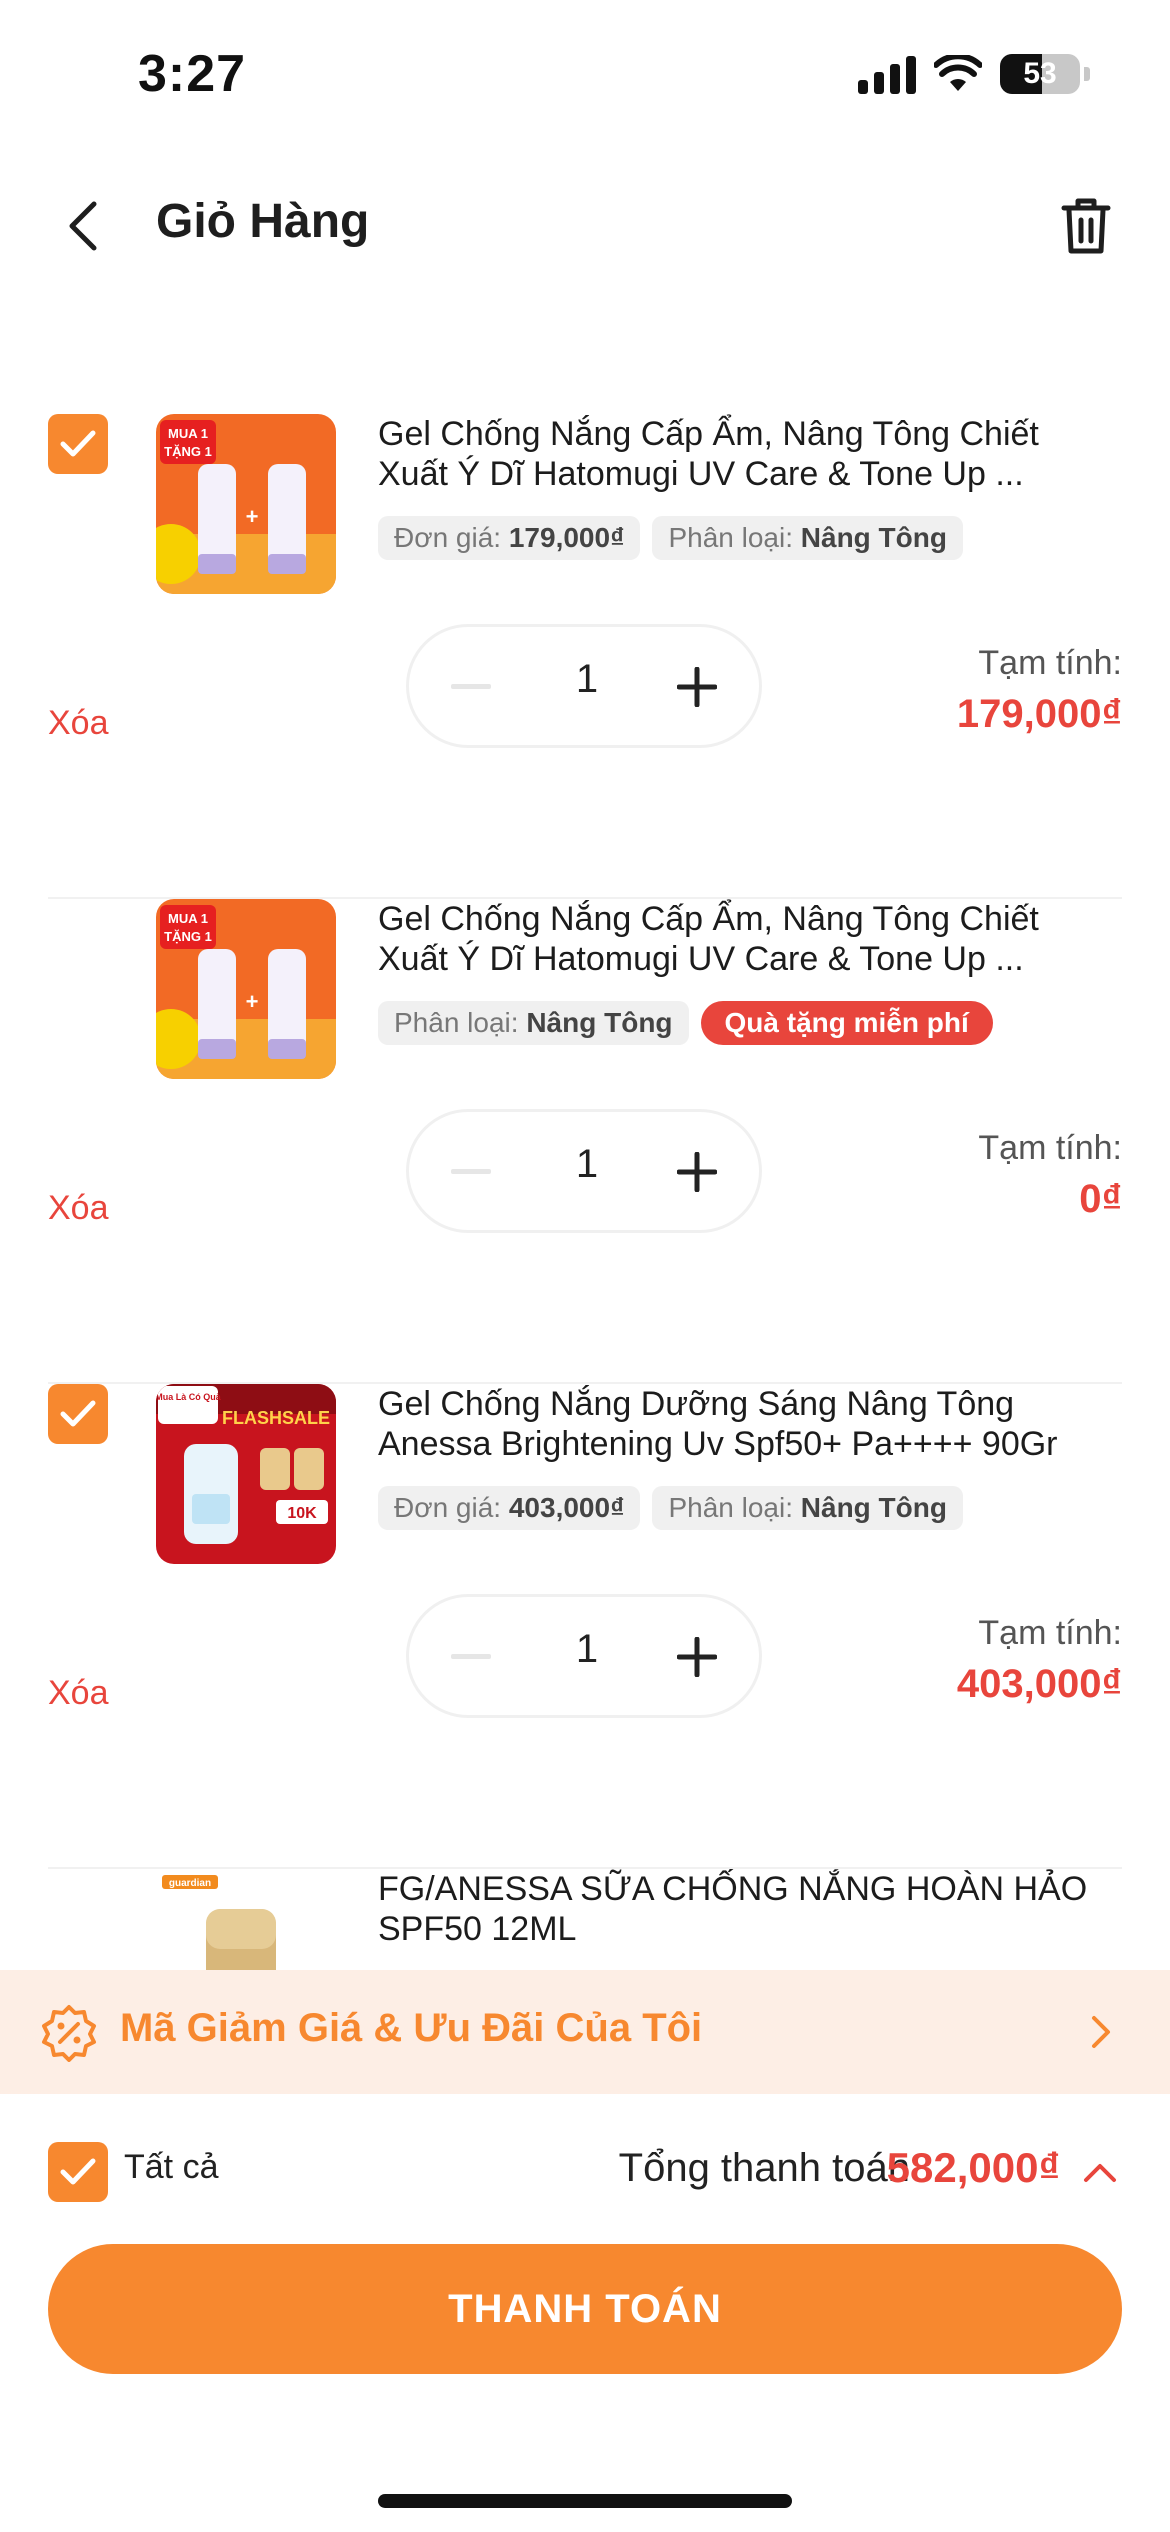  What do you see at coordinates (276, 1418) in the screenshot?
I see `svg-text: FLASHSALE` at bounding box center [276, 1418].